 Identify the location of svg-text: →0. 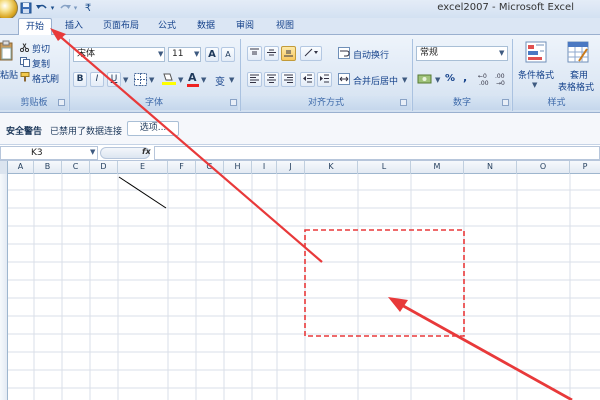
(500, 83).